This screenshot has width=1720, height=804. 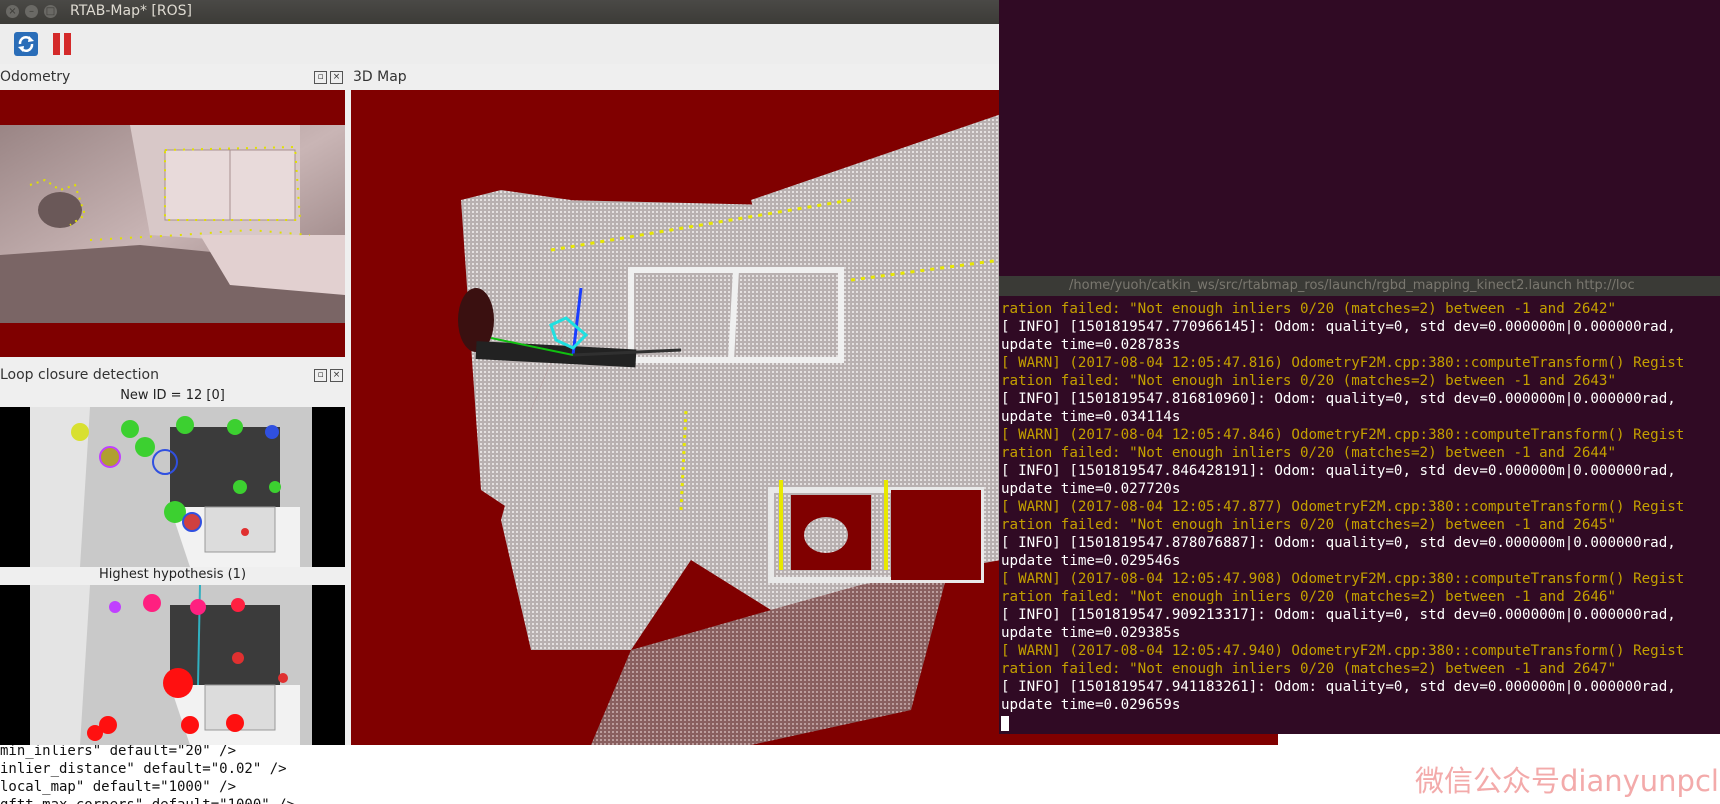 I want to click on pause-icon, so click(x=62, y=44).